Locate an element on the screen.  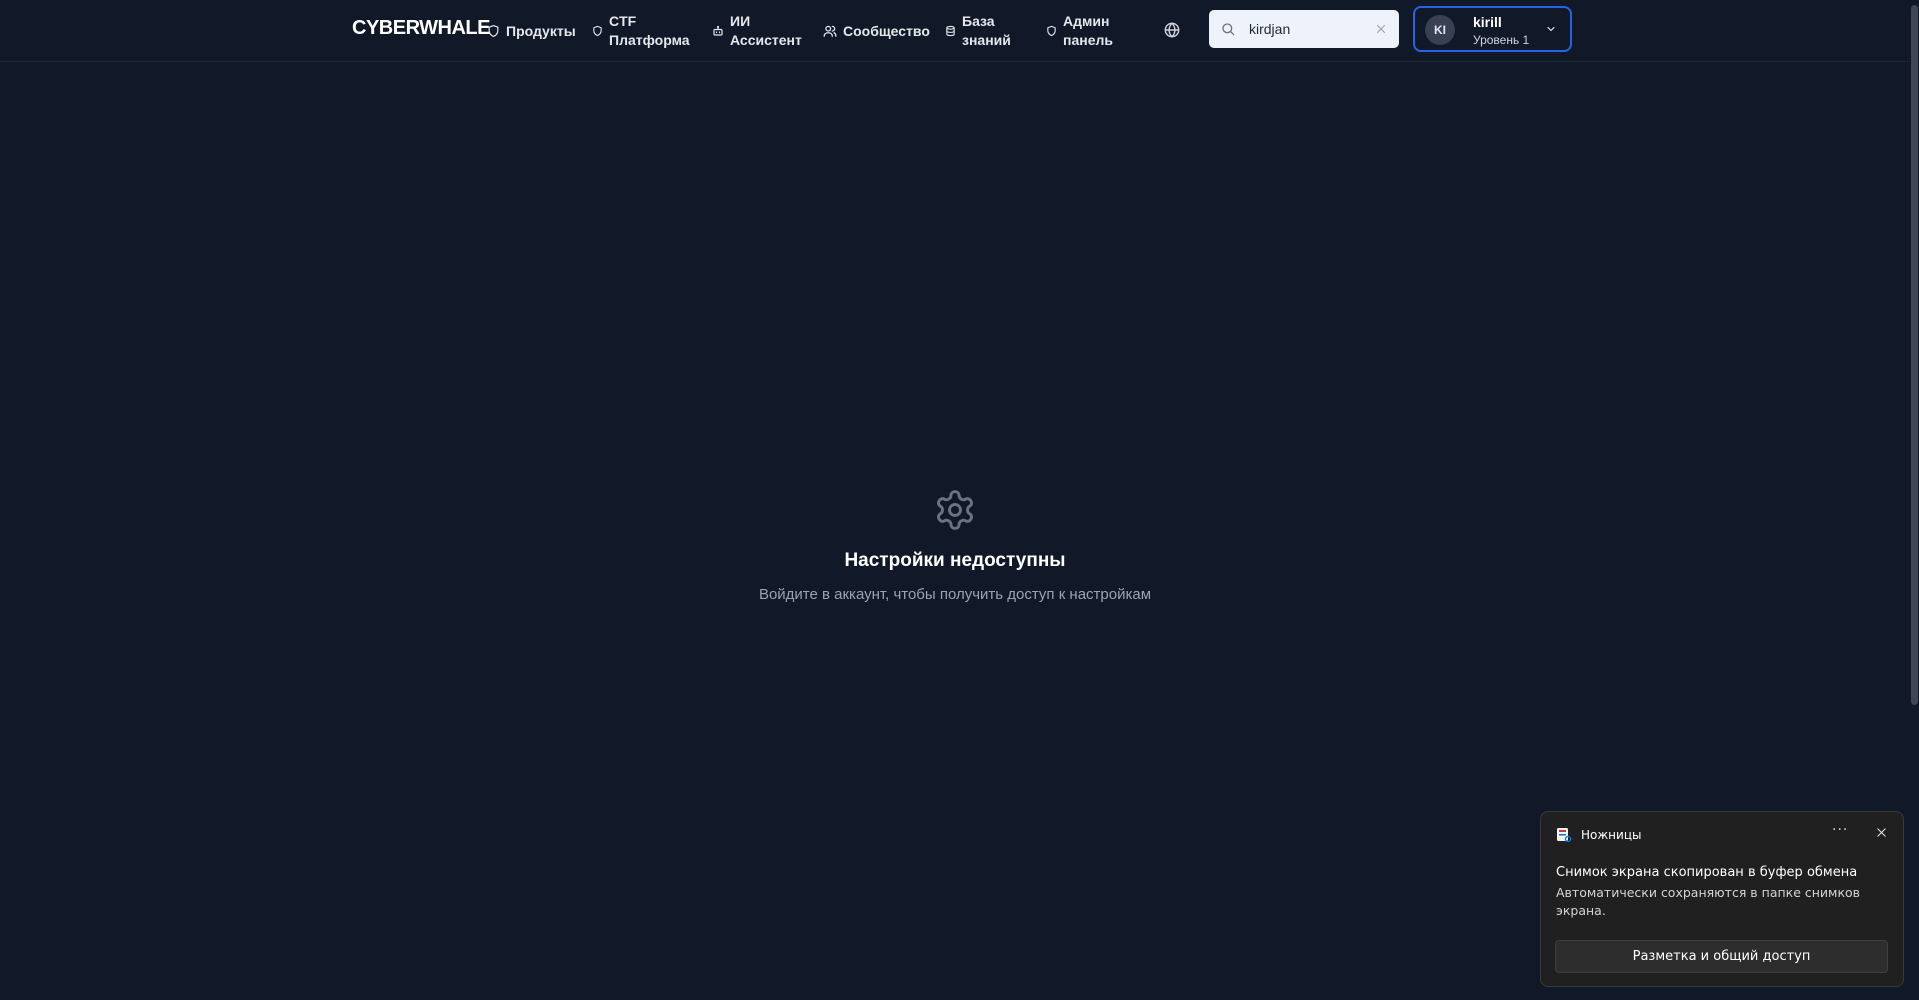
nav-label-line1: ИИ is located at coordinates (740, 21).